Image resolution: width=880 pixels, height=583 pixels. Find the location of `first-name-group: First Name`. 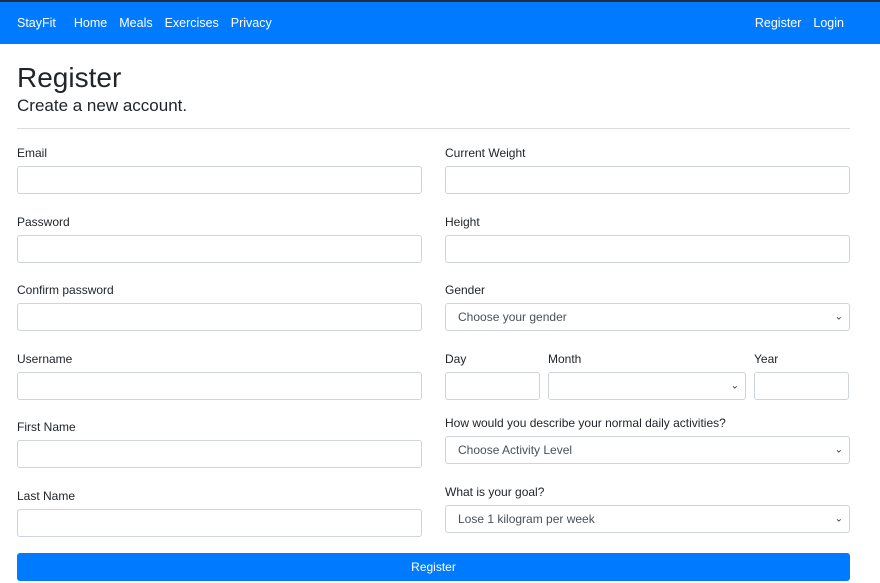

first-name-group: First Name is located at coordinates (219, 451).